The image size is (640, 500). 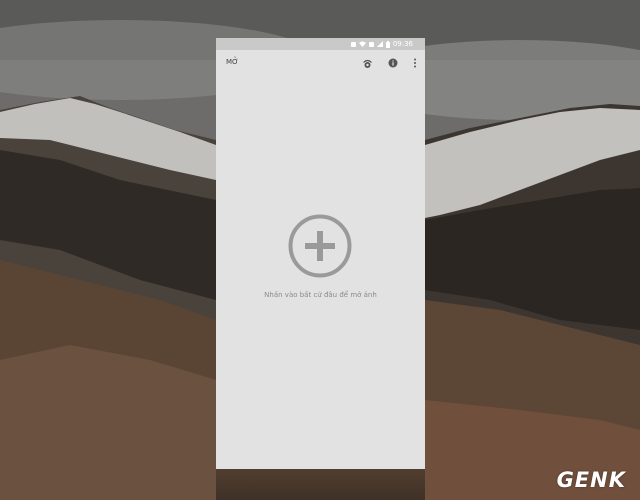 What do you see at coordinates (367, 63) in the screenshot?
I see `looks-icon` at bounding box center [367, 63].